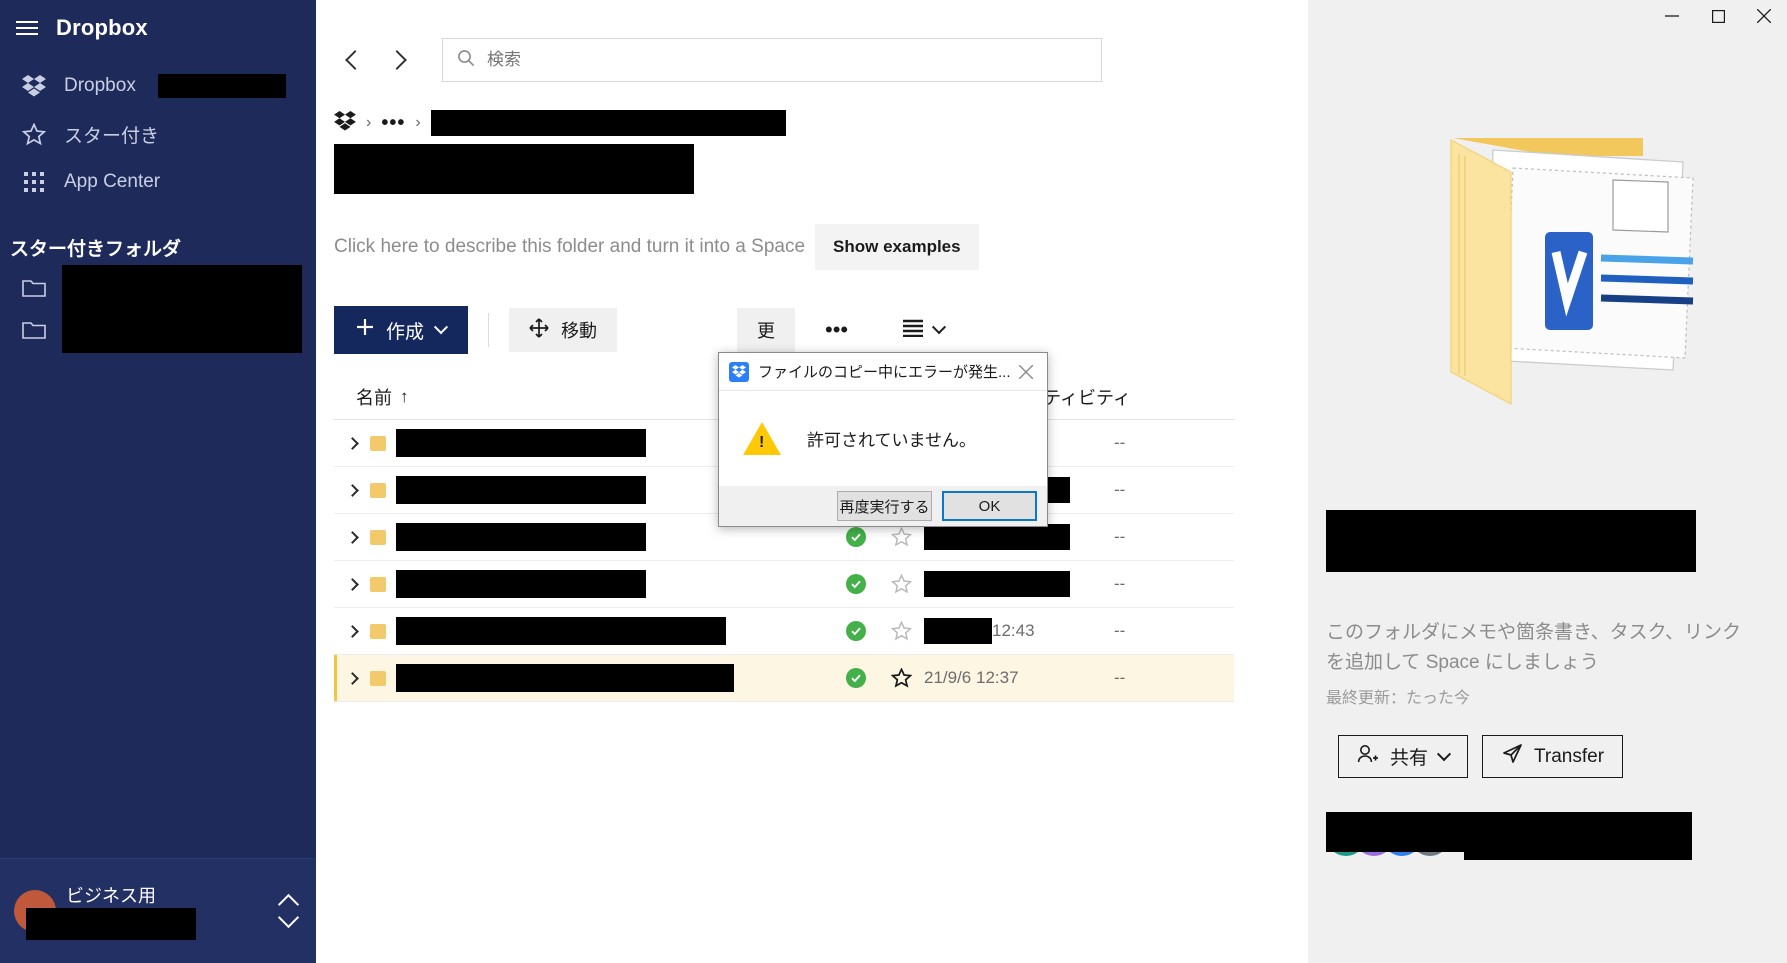  I want to click on sidebar-item-app-center: App Center, so click(158, 182).